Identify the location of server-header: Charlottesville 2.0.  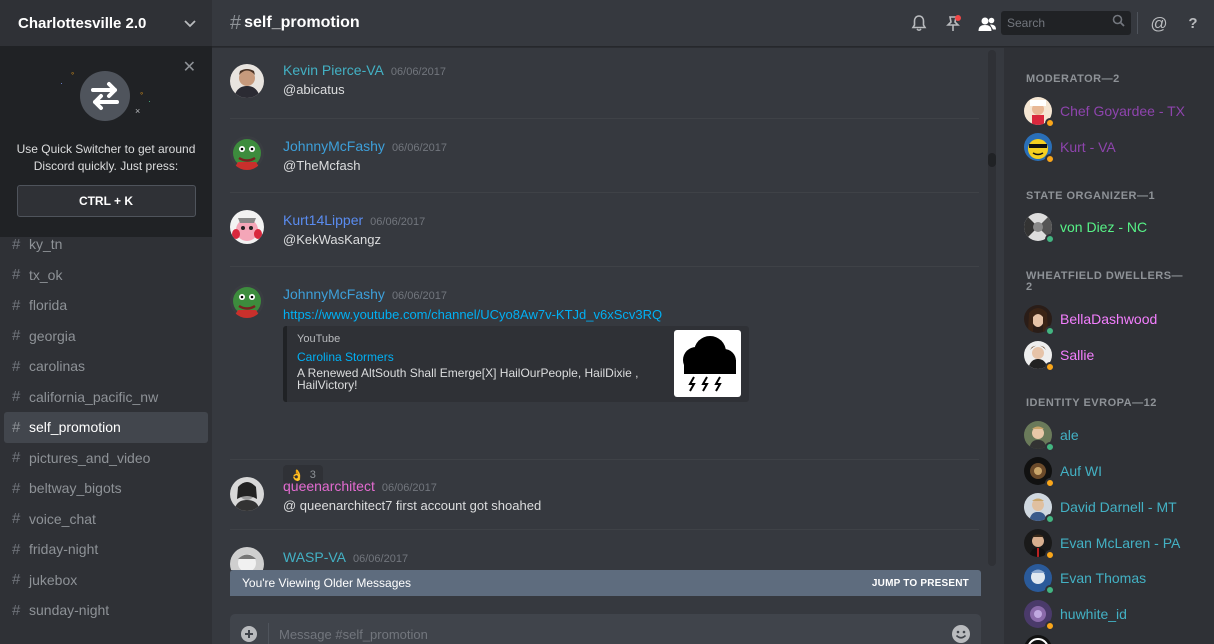
(106, 23).